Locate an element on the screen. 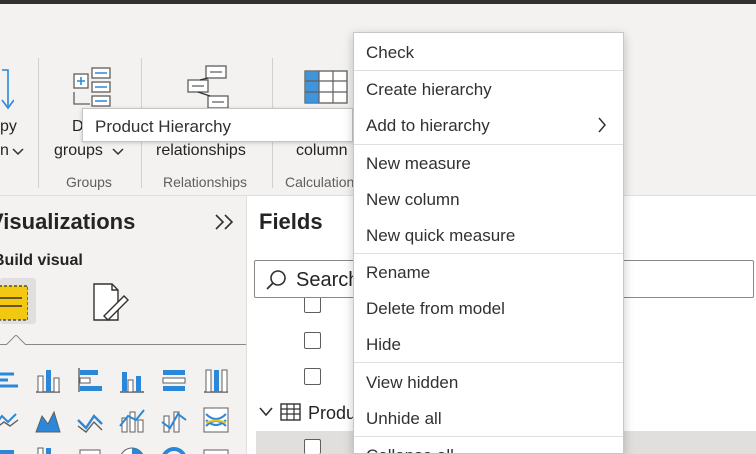  menu-item-delete-from-model: Delete from model is located at coordinates (488, 308).